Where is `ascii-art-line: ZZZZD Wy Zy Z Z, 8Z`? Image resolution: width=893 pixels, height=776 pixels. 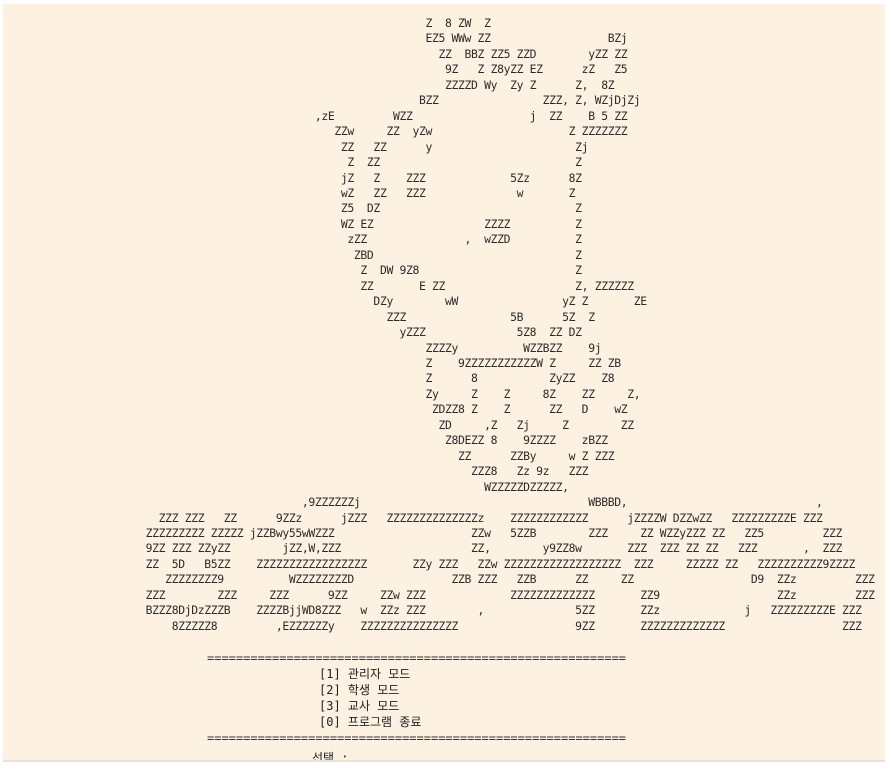 ascii-art-line: ZZZZD Wy Zy Z Z, 8Z is located at coordinates (312, 84).